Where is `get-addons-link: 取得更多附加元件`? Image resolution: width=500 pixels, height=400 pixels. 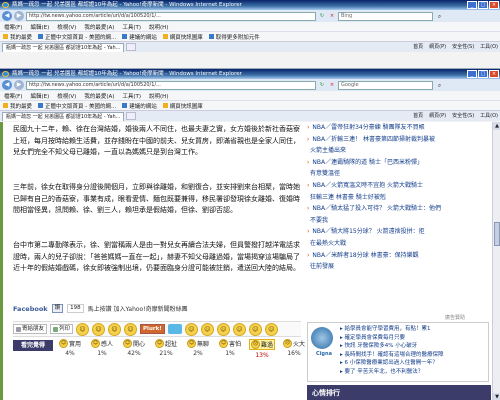 get-addons-link: 取得更多附加元件 is located at coordinates (234, 37).